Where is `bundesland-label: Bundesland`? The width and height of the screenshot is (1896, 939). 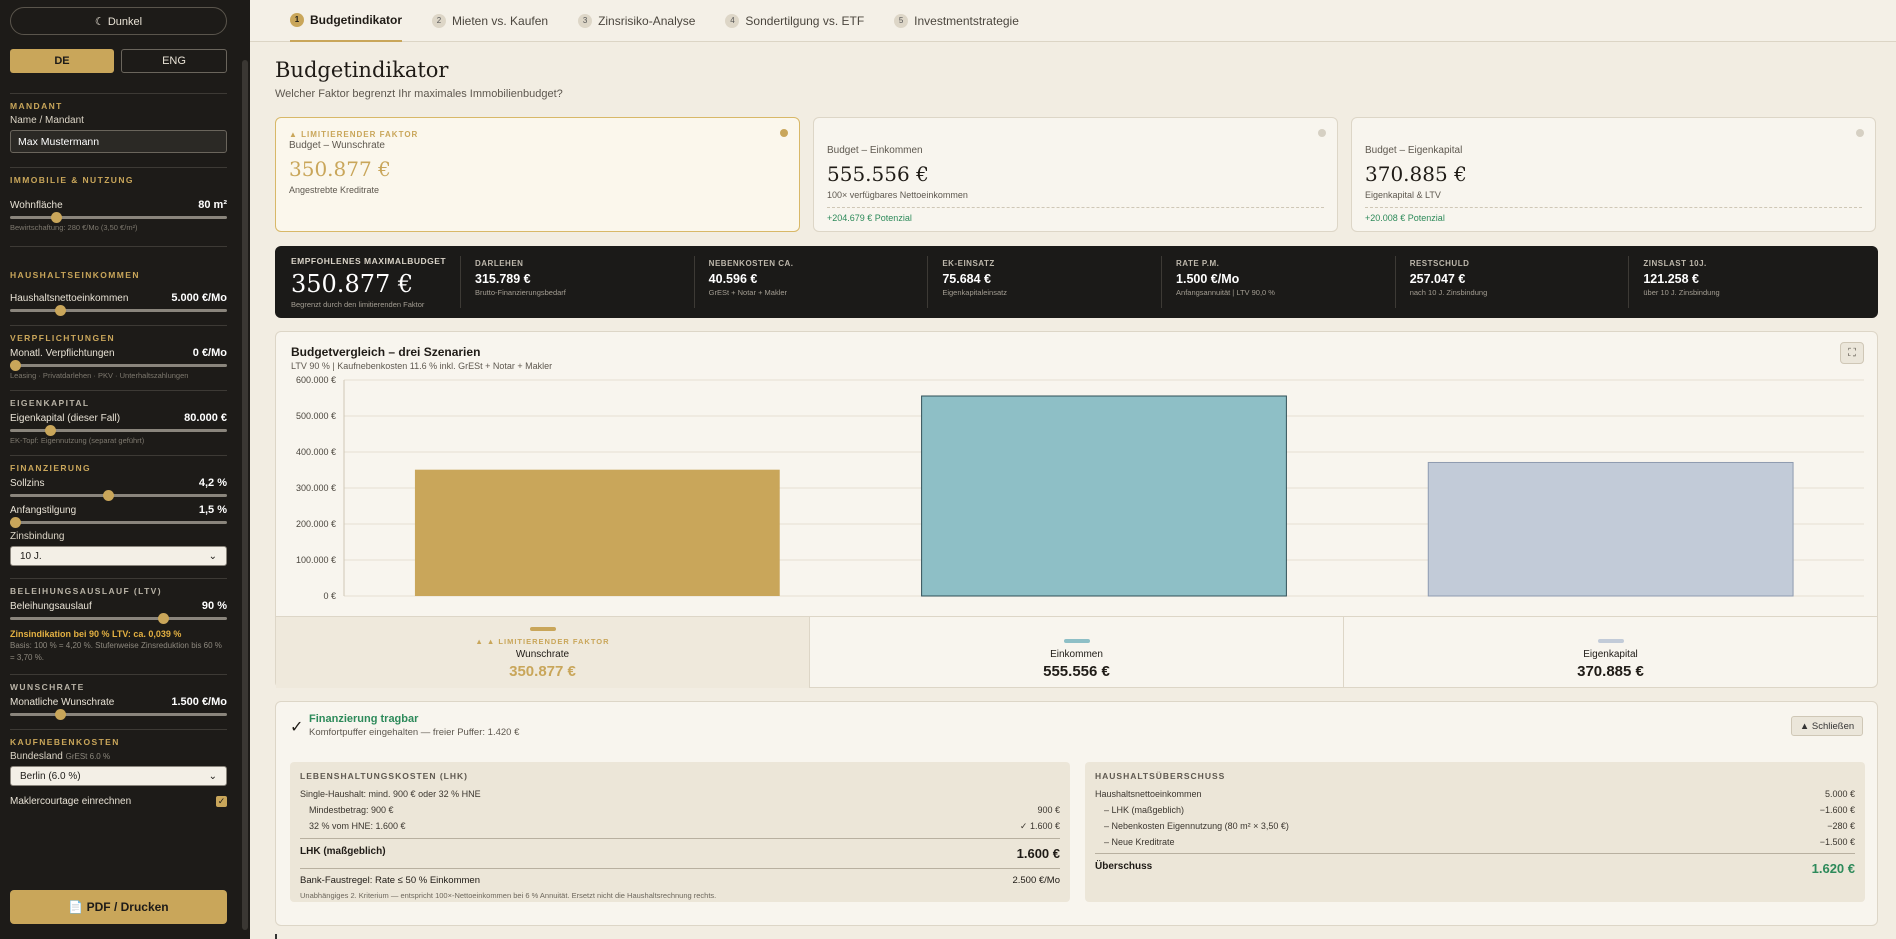
bundesland-label: Bundesland is located at coordinates (36, 756).